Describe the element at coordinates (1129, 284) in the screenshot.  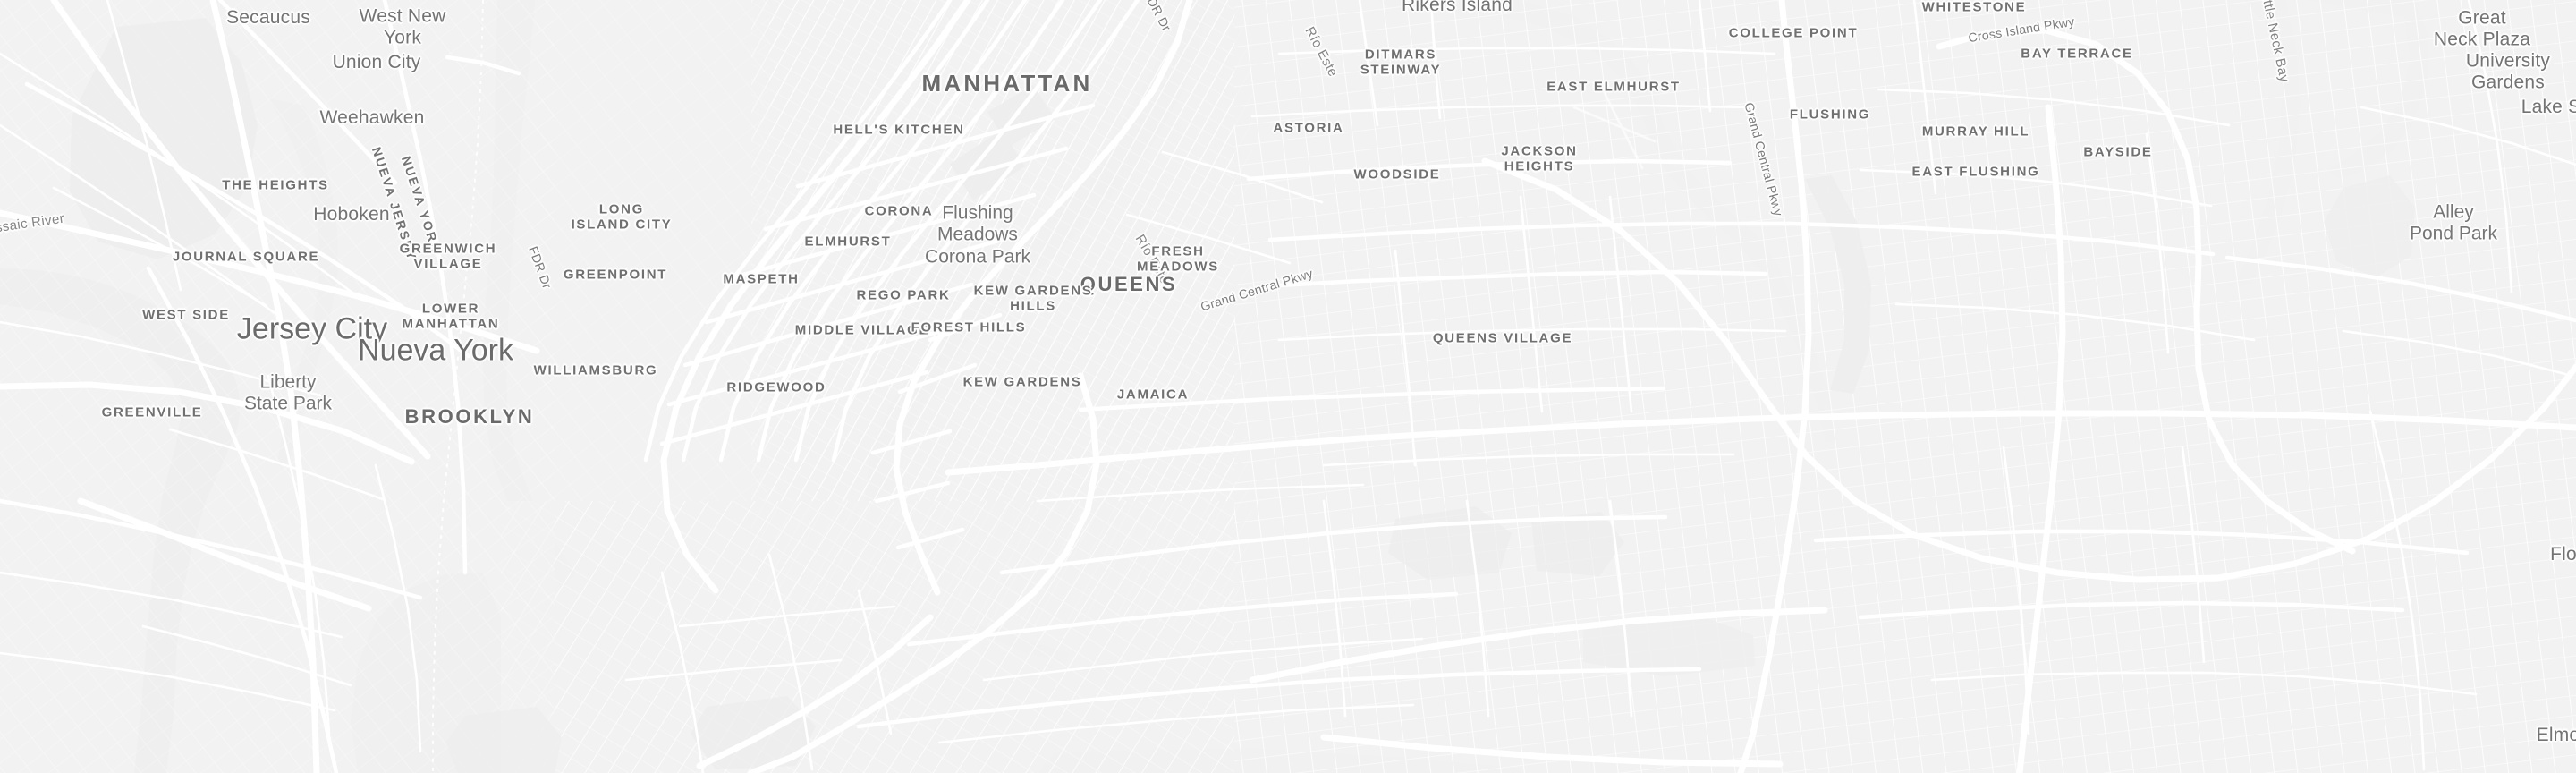
I see `map-label-queens: QUEENS` at that location.